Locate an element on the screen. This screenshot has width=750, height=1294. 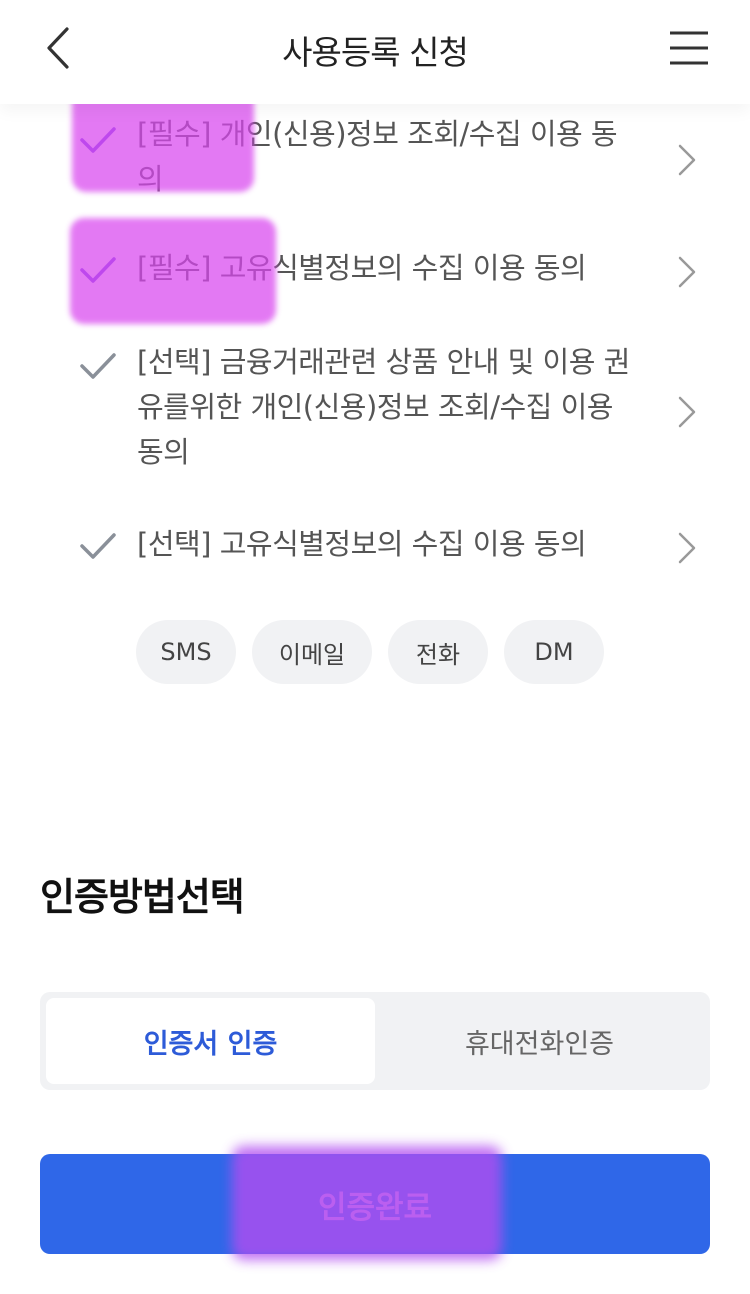
consent-label: [필수] 개인(신용)정보 조회/수집 이용 동의 is located at coordinates (377, 156).